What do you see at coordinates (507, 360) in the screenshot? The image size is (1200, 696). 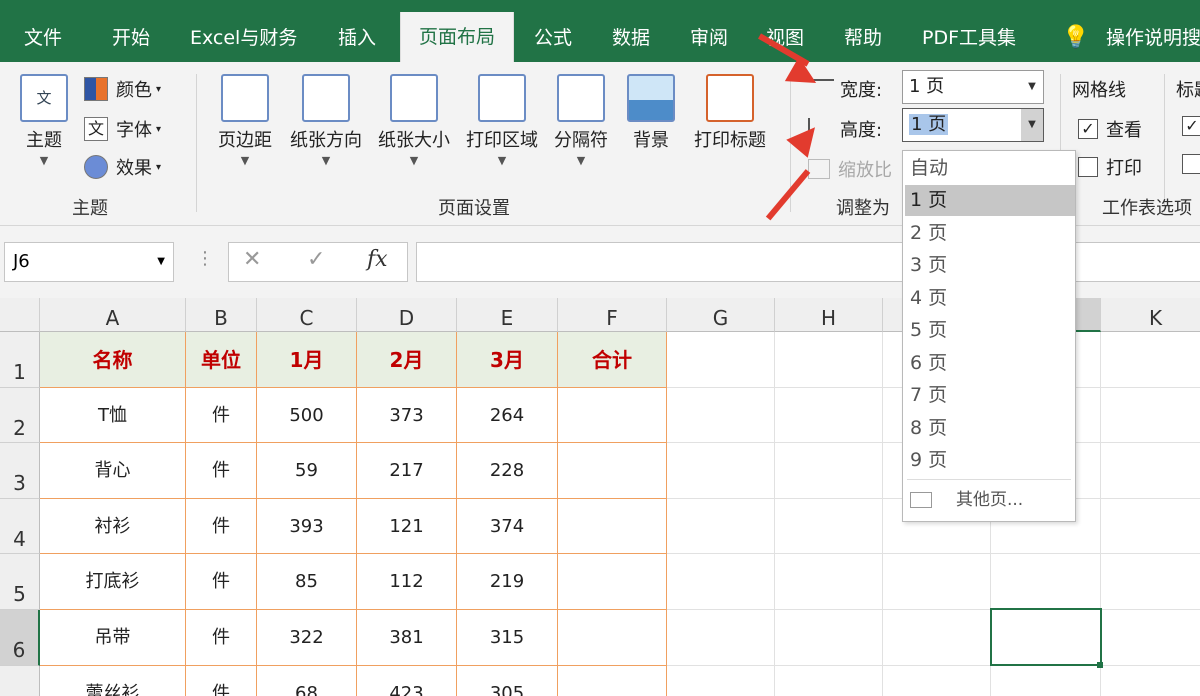 I see `table-header-cell: 3月` at bounding box center [507, 360].